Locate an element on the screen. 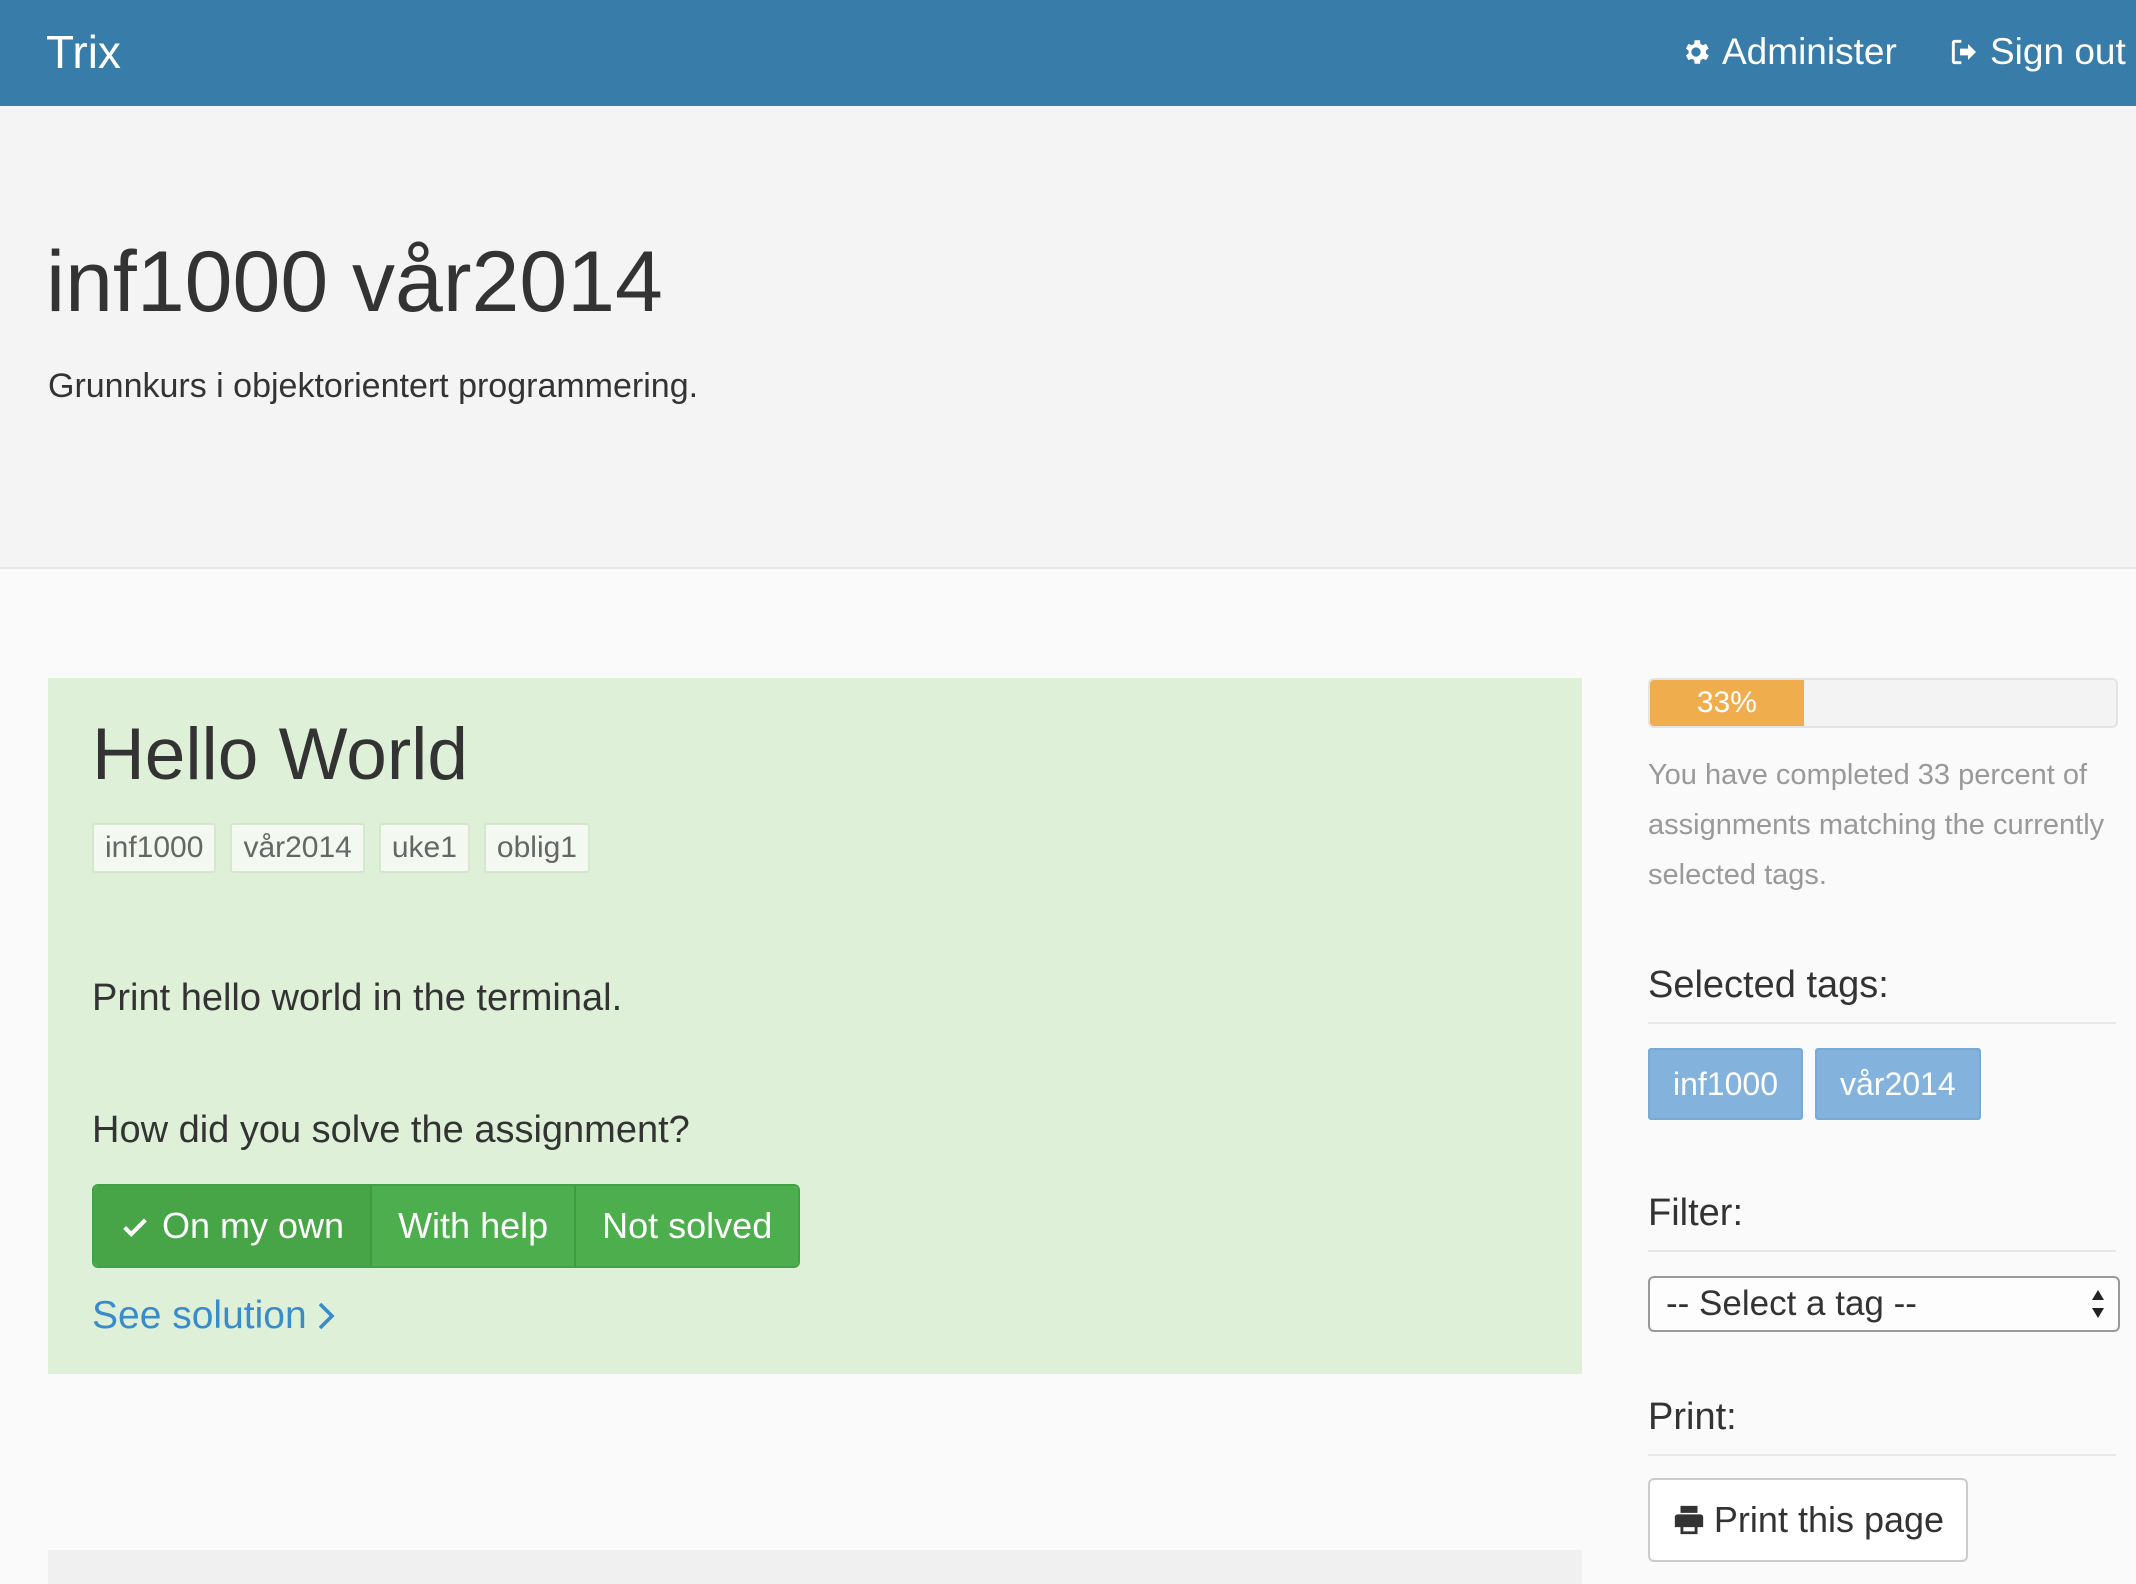 The width and height of the screenshot is (2136, 1584). with-help-button: With help is located at coordinates (472, 1226).